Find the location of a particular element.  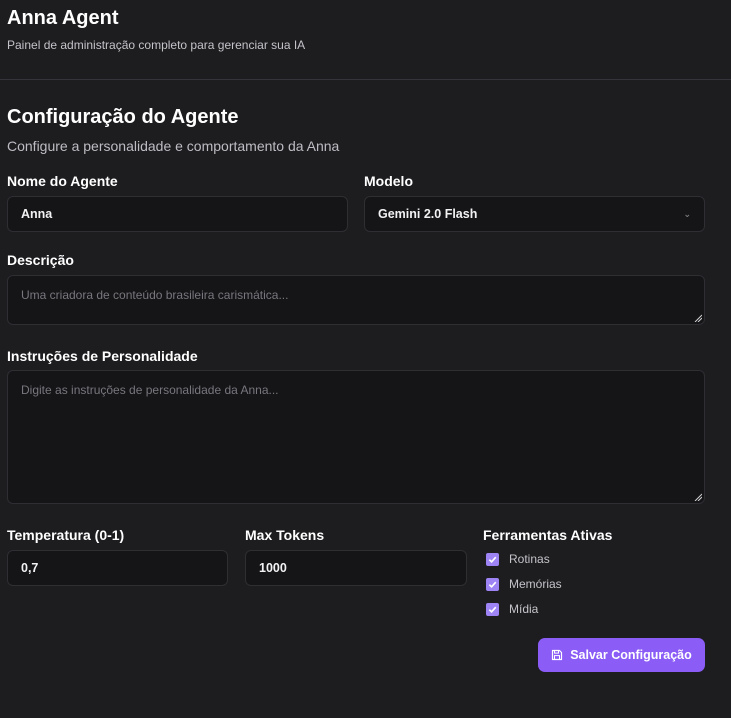

checkbox-midia is located at coordinates (492, 609).